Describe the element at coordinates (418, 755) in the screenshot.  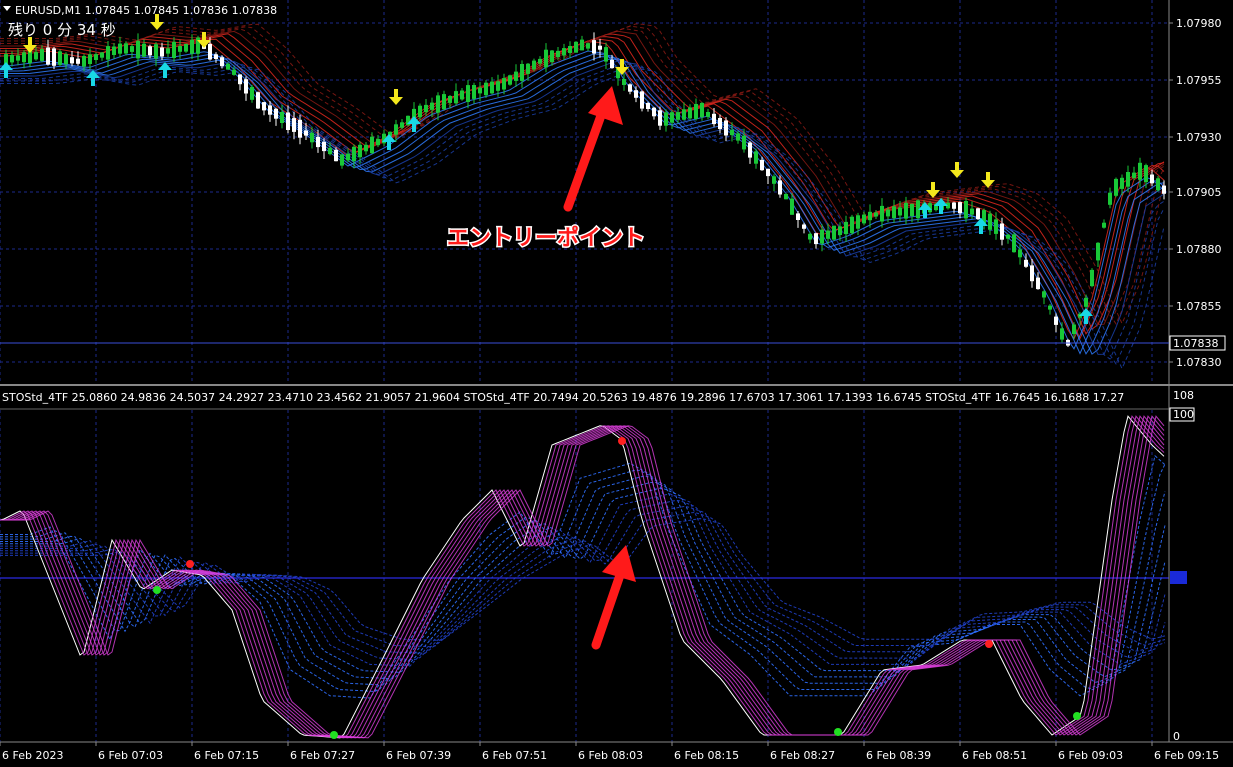
I see `time-tick-label: 6 Feb 07:39` at that location.